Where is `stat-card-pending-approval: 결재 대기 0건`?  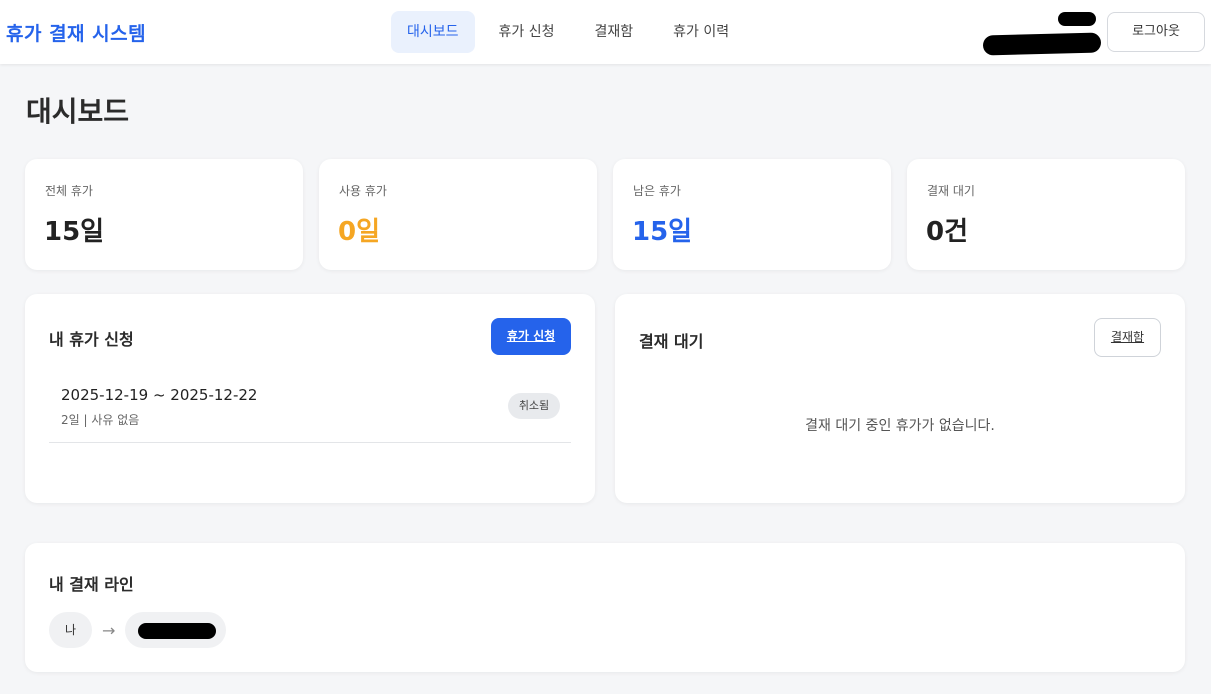 stat-card-pending-approval: 결재 대기 0건 is located at coordinates (1046, 214).